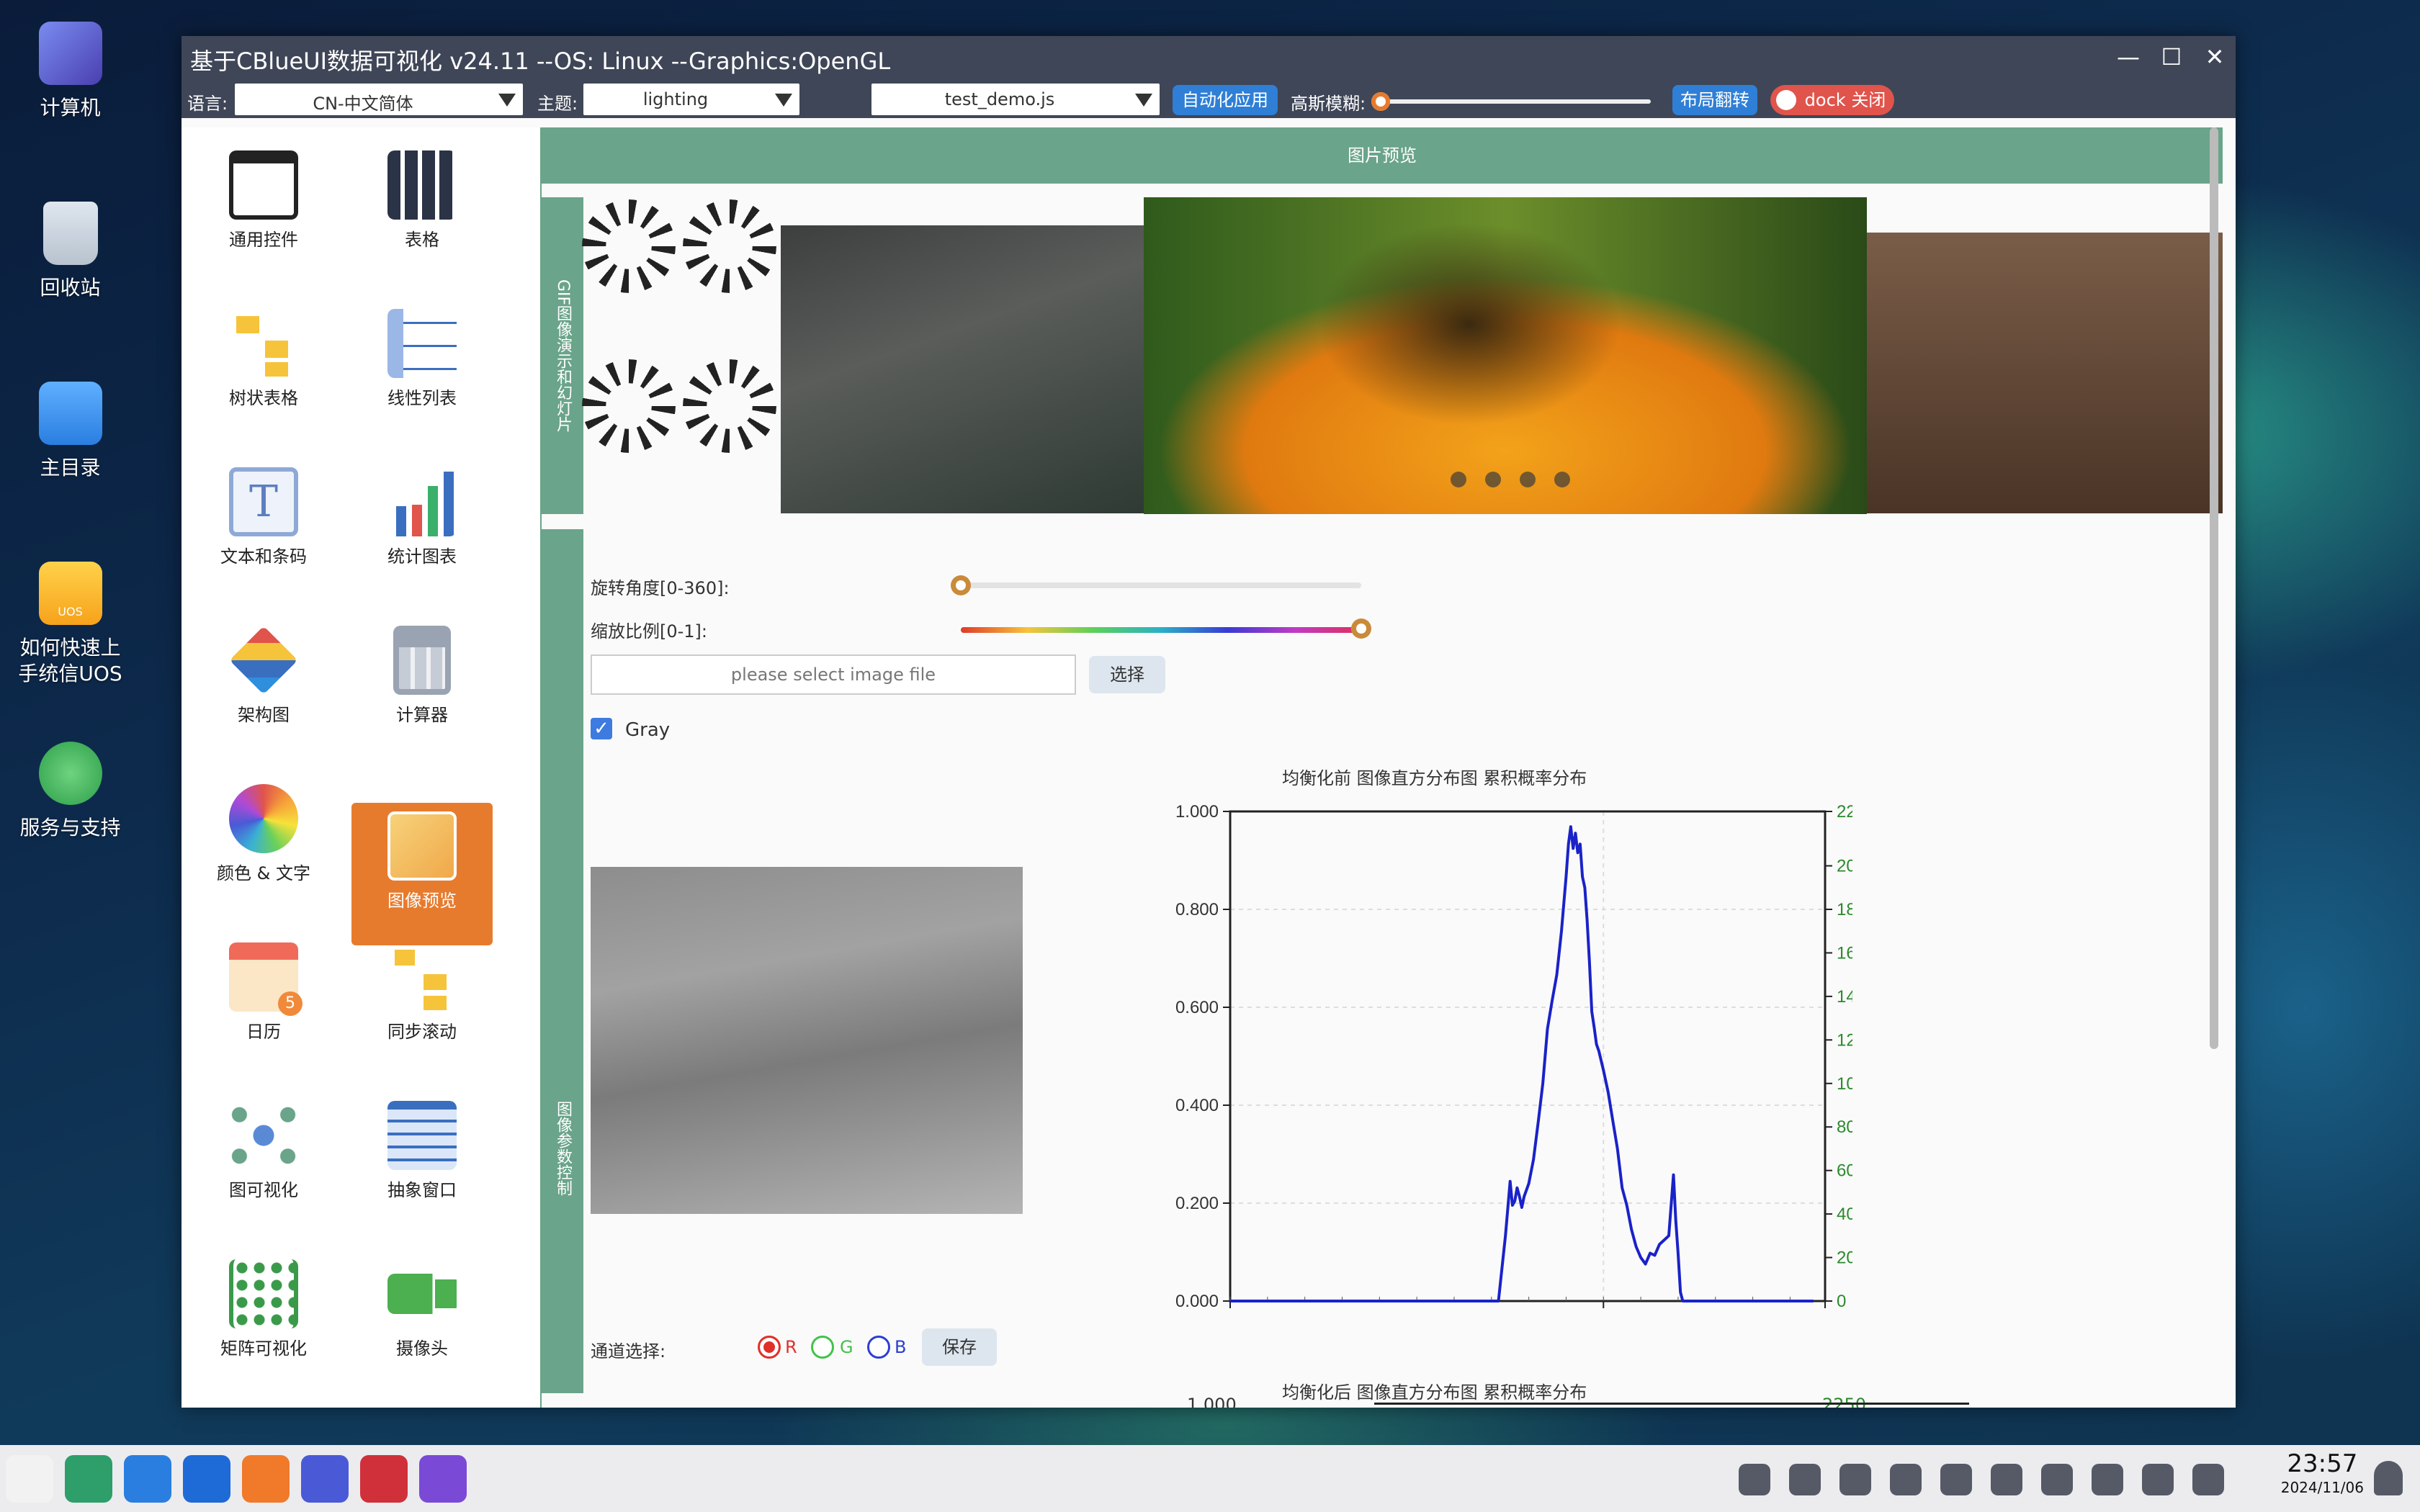  Describe the element at coordinates (2215, 57) in the screenshot. I see `close-button: ✕` at that location.